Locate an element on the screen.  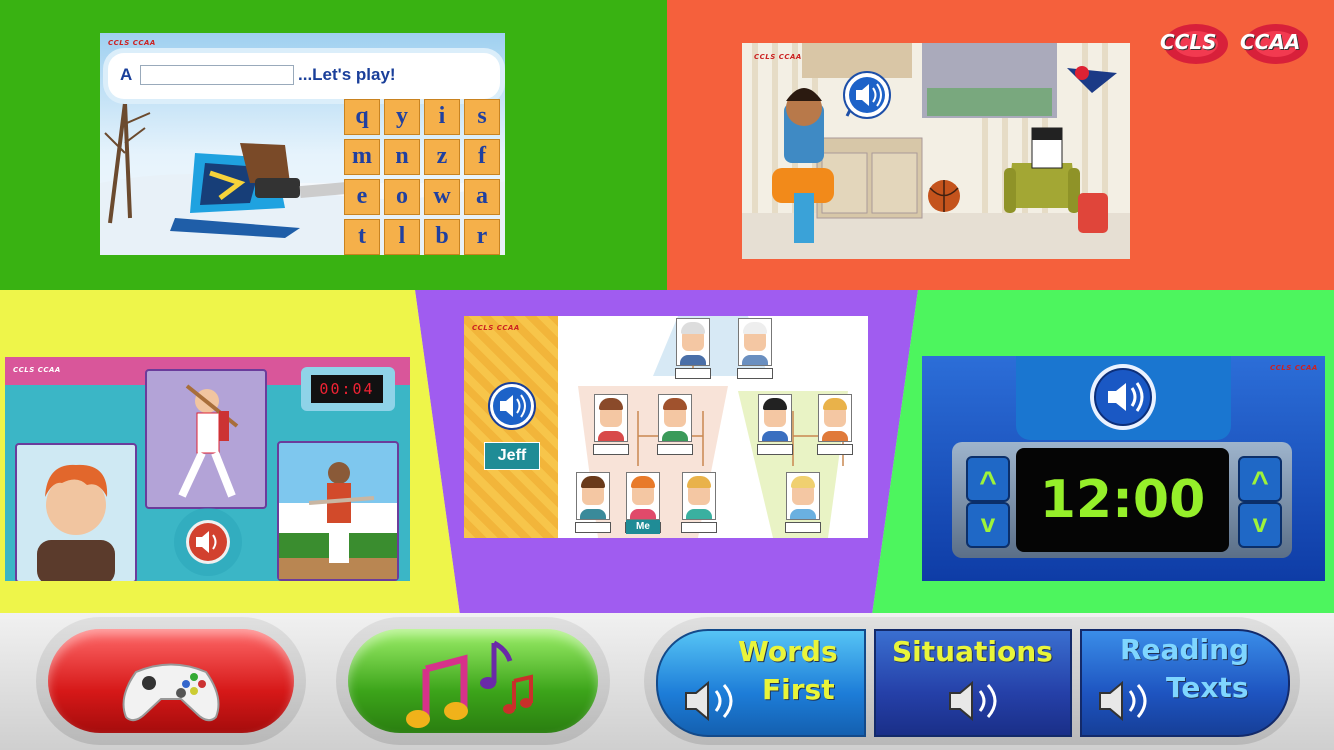
letter-tile: n is located at coordinates (402, 157).